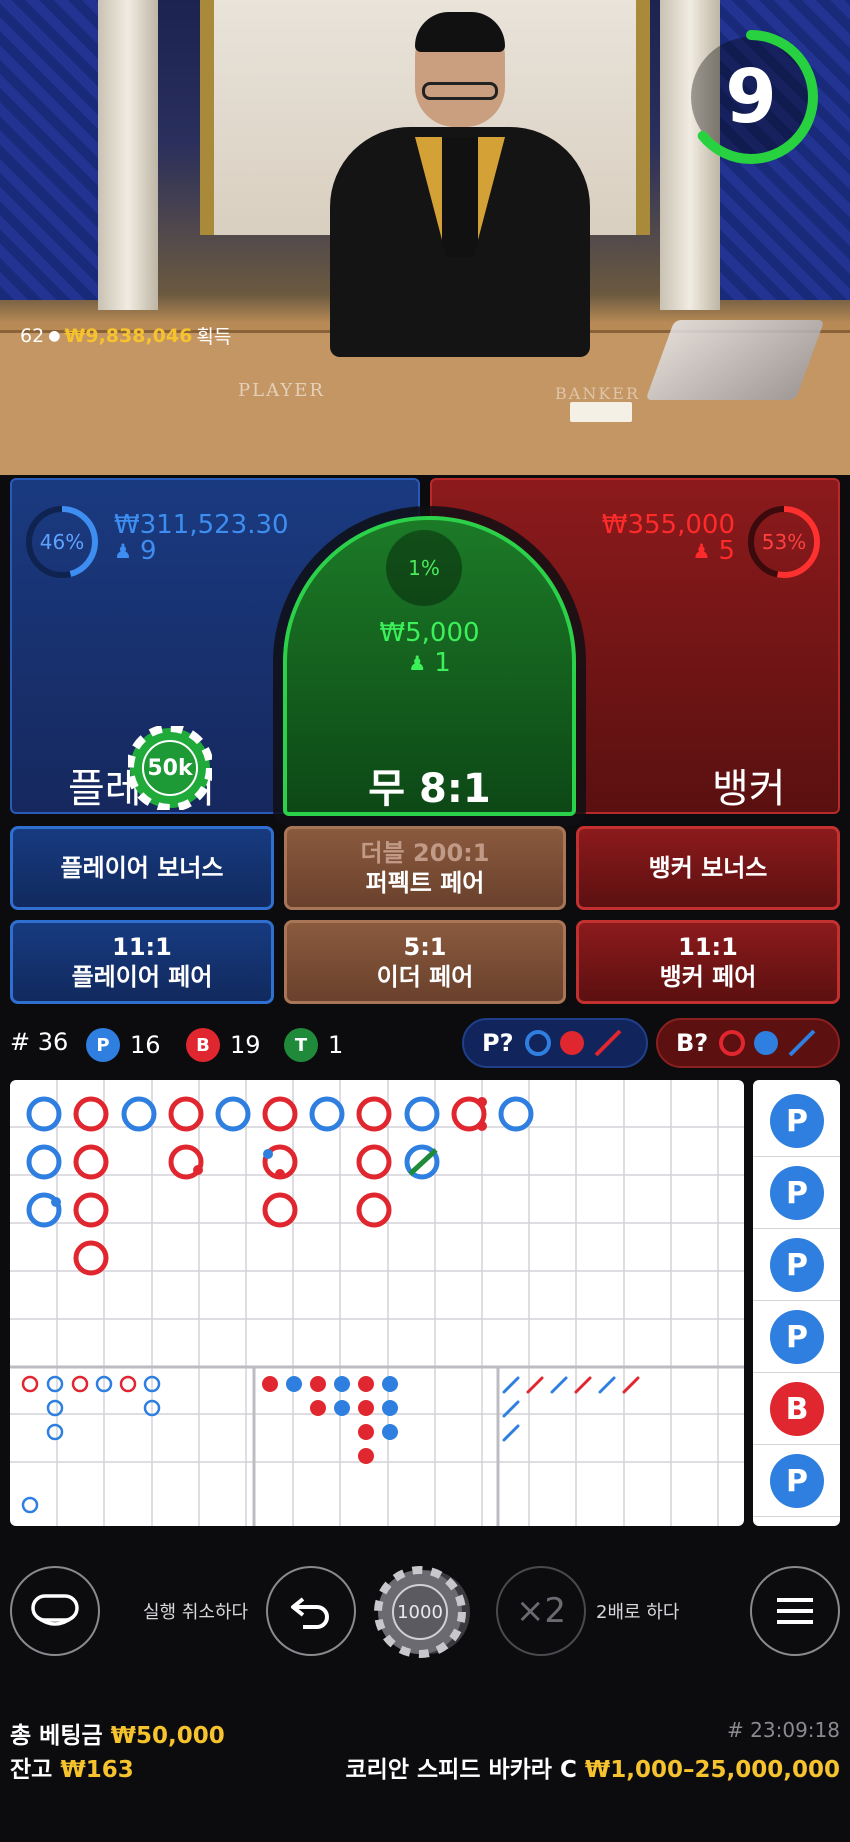  I want to click on banker-percent: 53%, so click(784, 542).